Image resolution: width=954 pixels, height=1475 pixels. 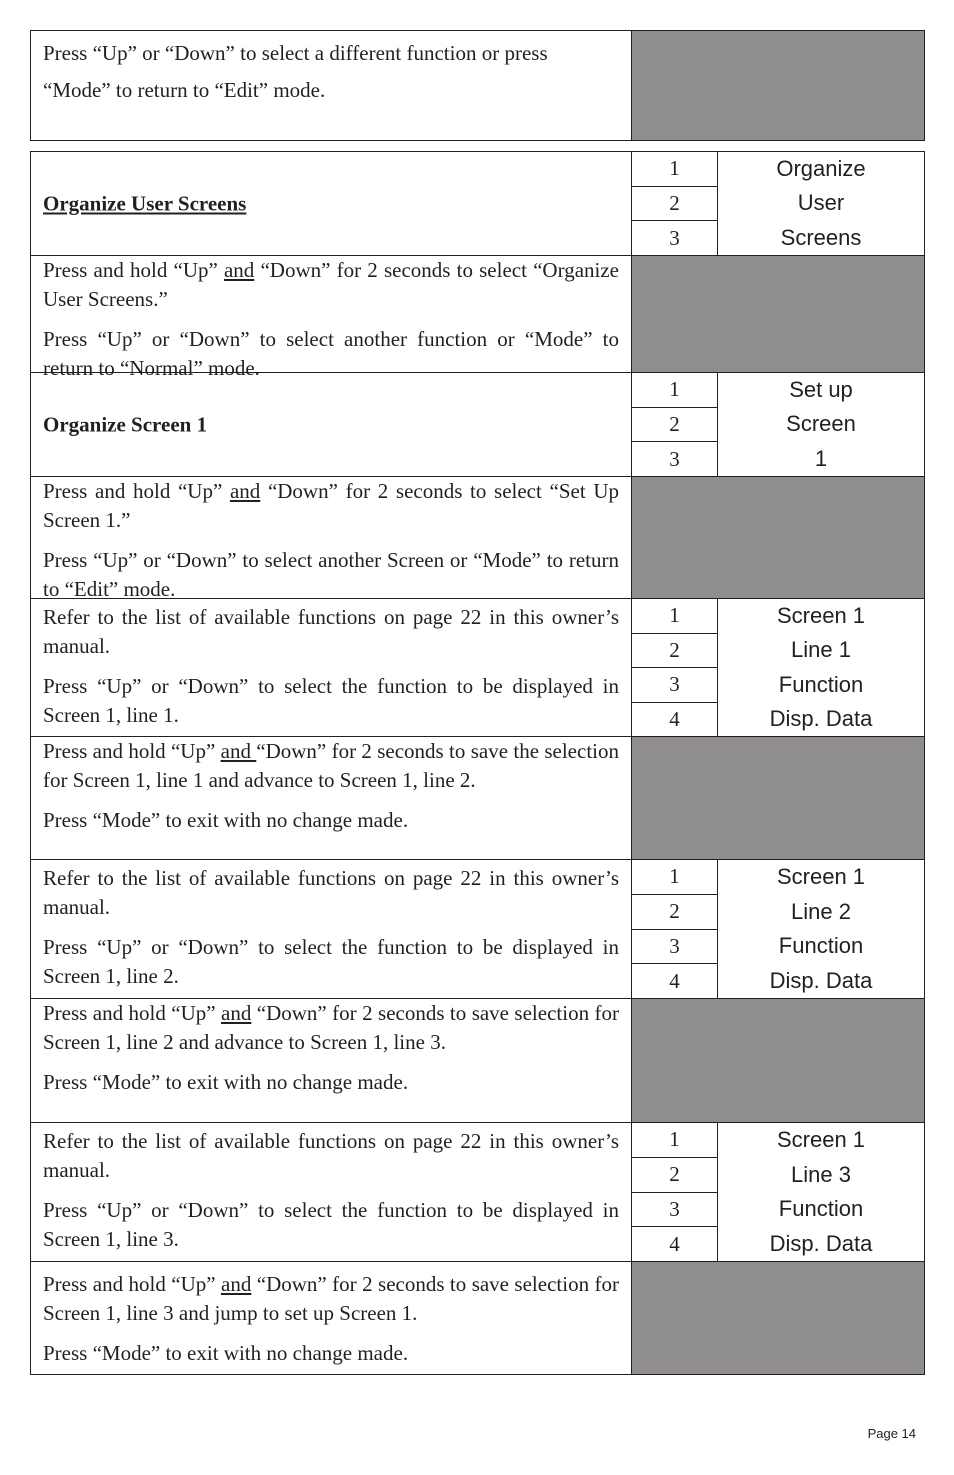 I want to click on display-line: Line 3, so click(x=821, y=1174).